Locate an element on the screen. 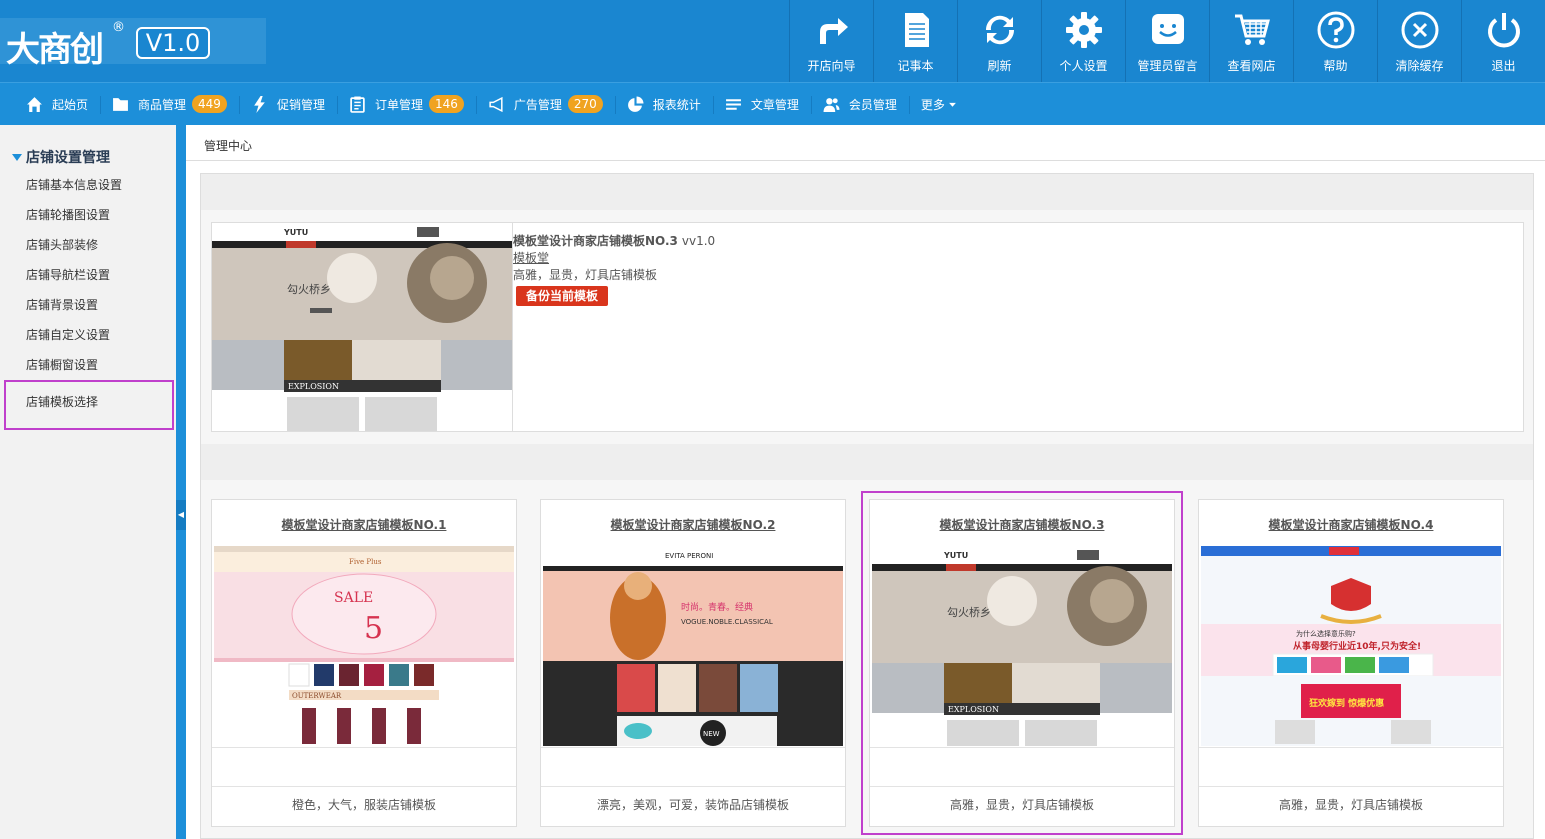 The image size is (1545, 839). nav-articles: 文章管理 is located at coordinates (768, 104).